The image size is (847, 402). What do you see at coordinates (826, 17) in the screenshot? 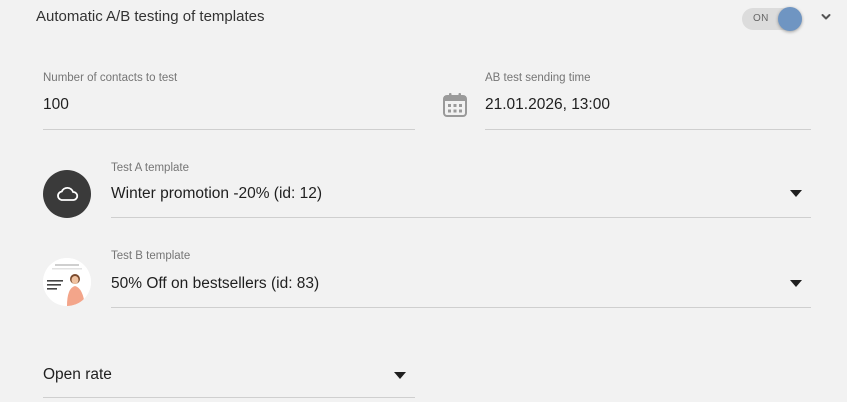
I see `chevron-down-icon` at bounding box center [826, 17].